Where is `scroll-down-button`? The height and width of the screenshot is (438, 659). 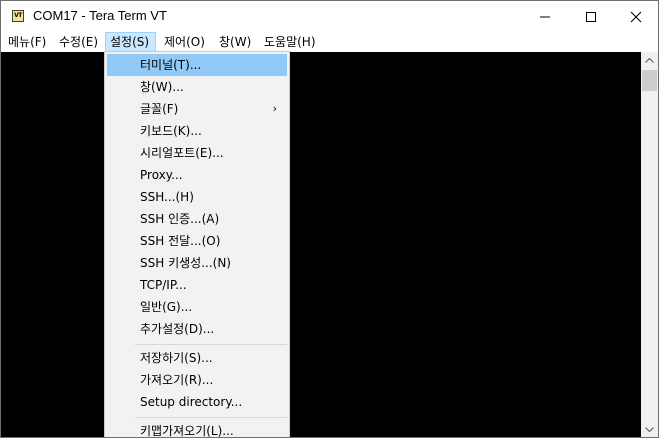
scroll-down-button is located at coordinates (649, 429).